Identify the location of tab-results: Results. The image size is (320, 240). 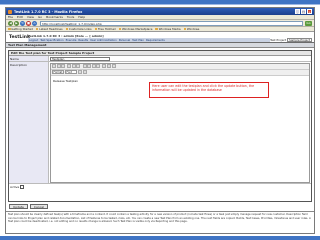
(83, 40).